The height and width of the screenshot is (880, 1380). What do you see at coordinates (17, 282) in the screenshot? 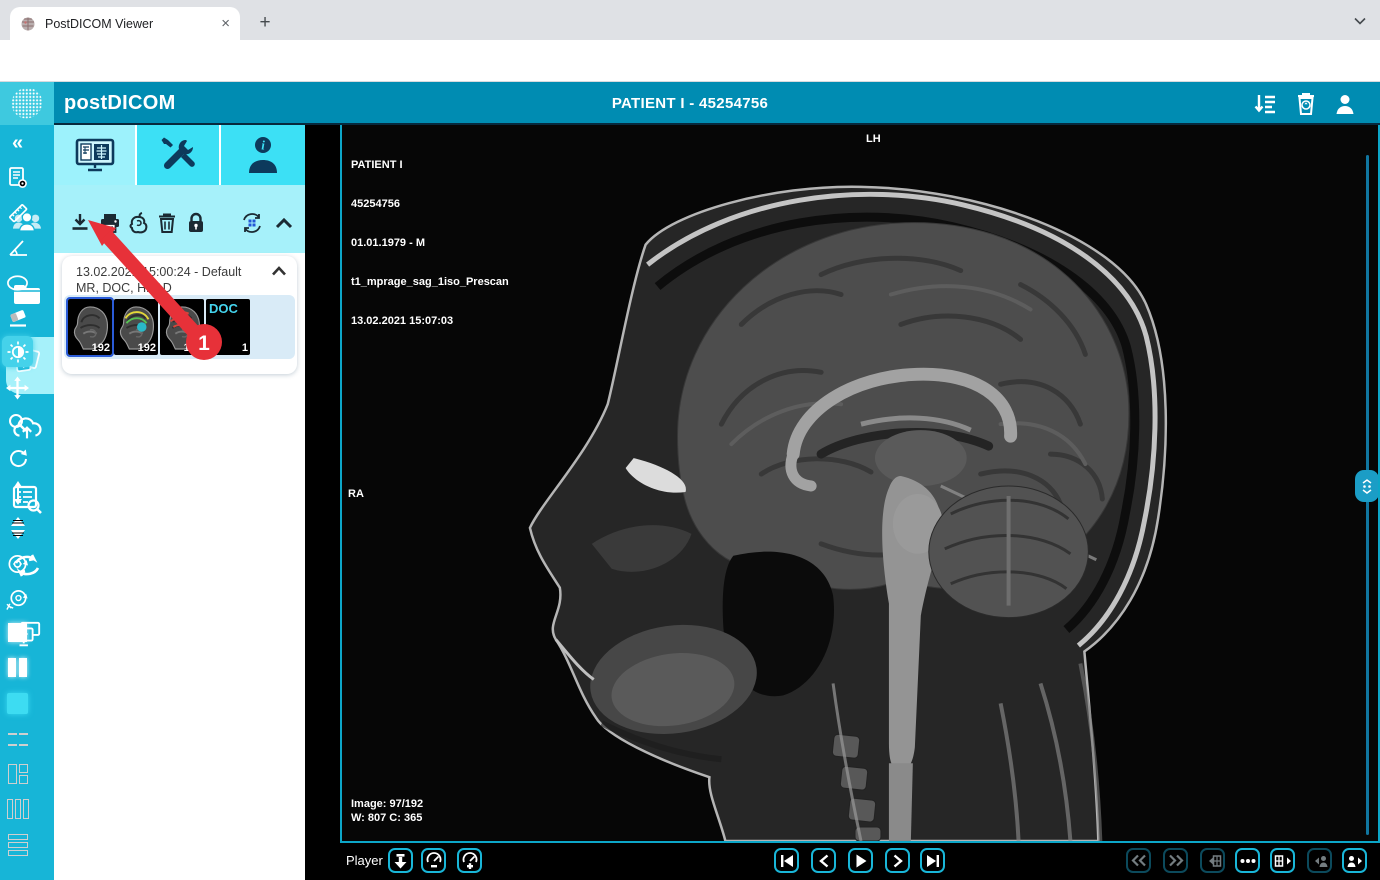
I see `ellipse-roi-icon` at bounding box center [17, 282].